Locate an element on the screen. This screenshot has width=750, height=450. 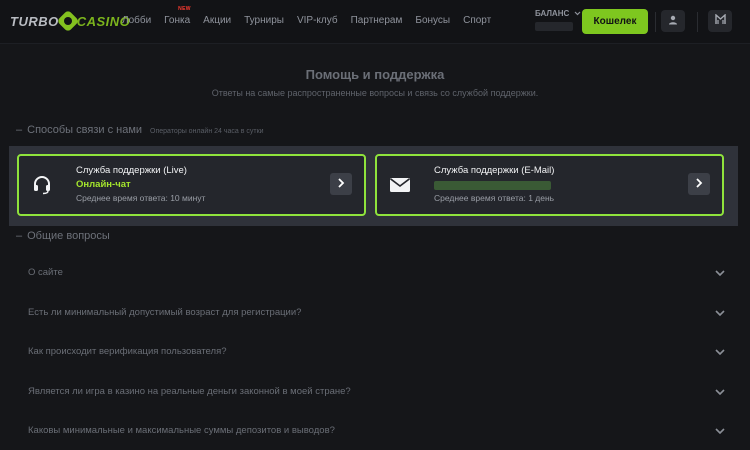
nav-item-partners: Партнерам is located at coordinates (377, 20).